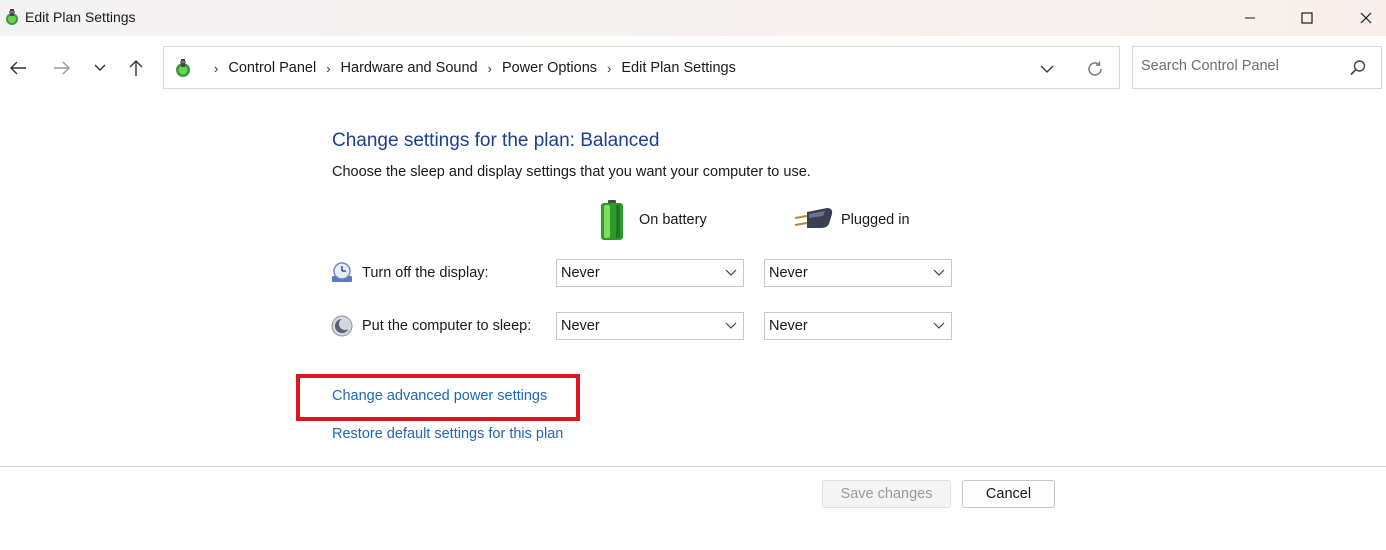 The width and height of the screenshot is (1386, 550). Describe the element at coordinates (1358, 68) in the screenshot. I see `search-icon` at that location.